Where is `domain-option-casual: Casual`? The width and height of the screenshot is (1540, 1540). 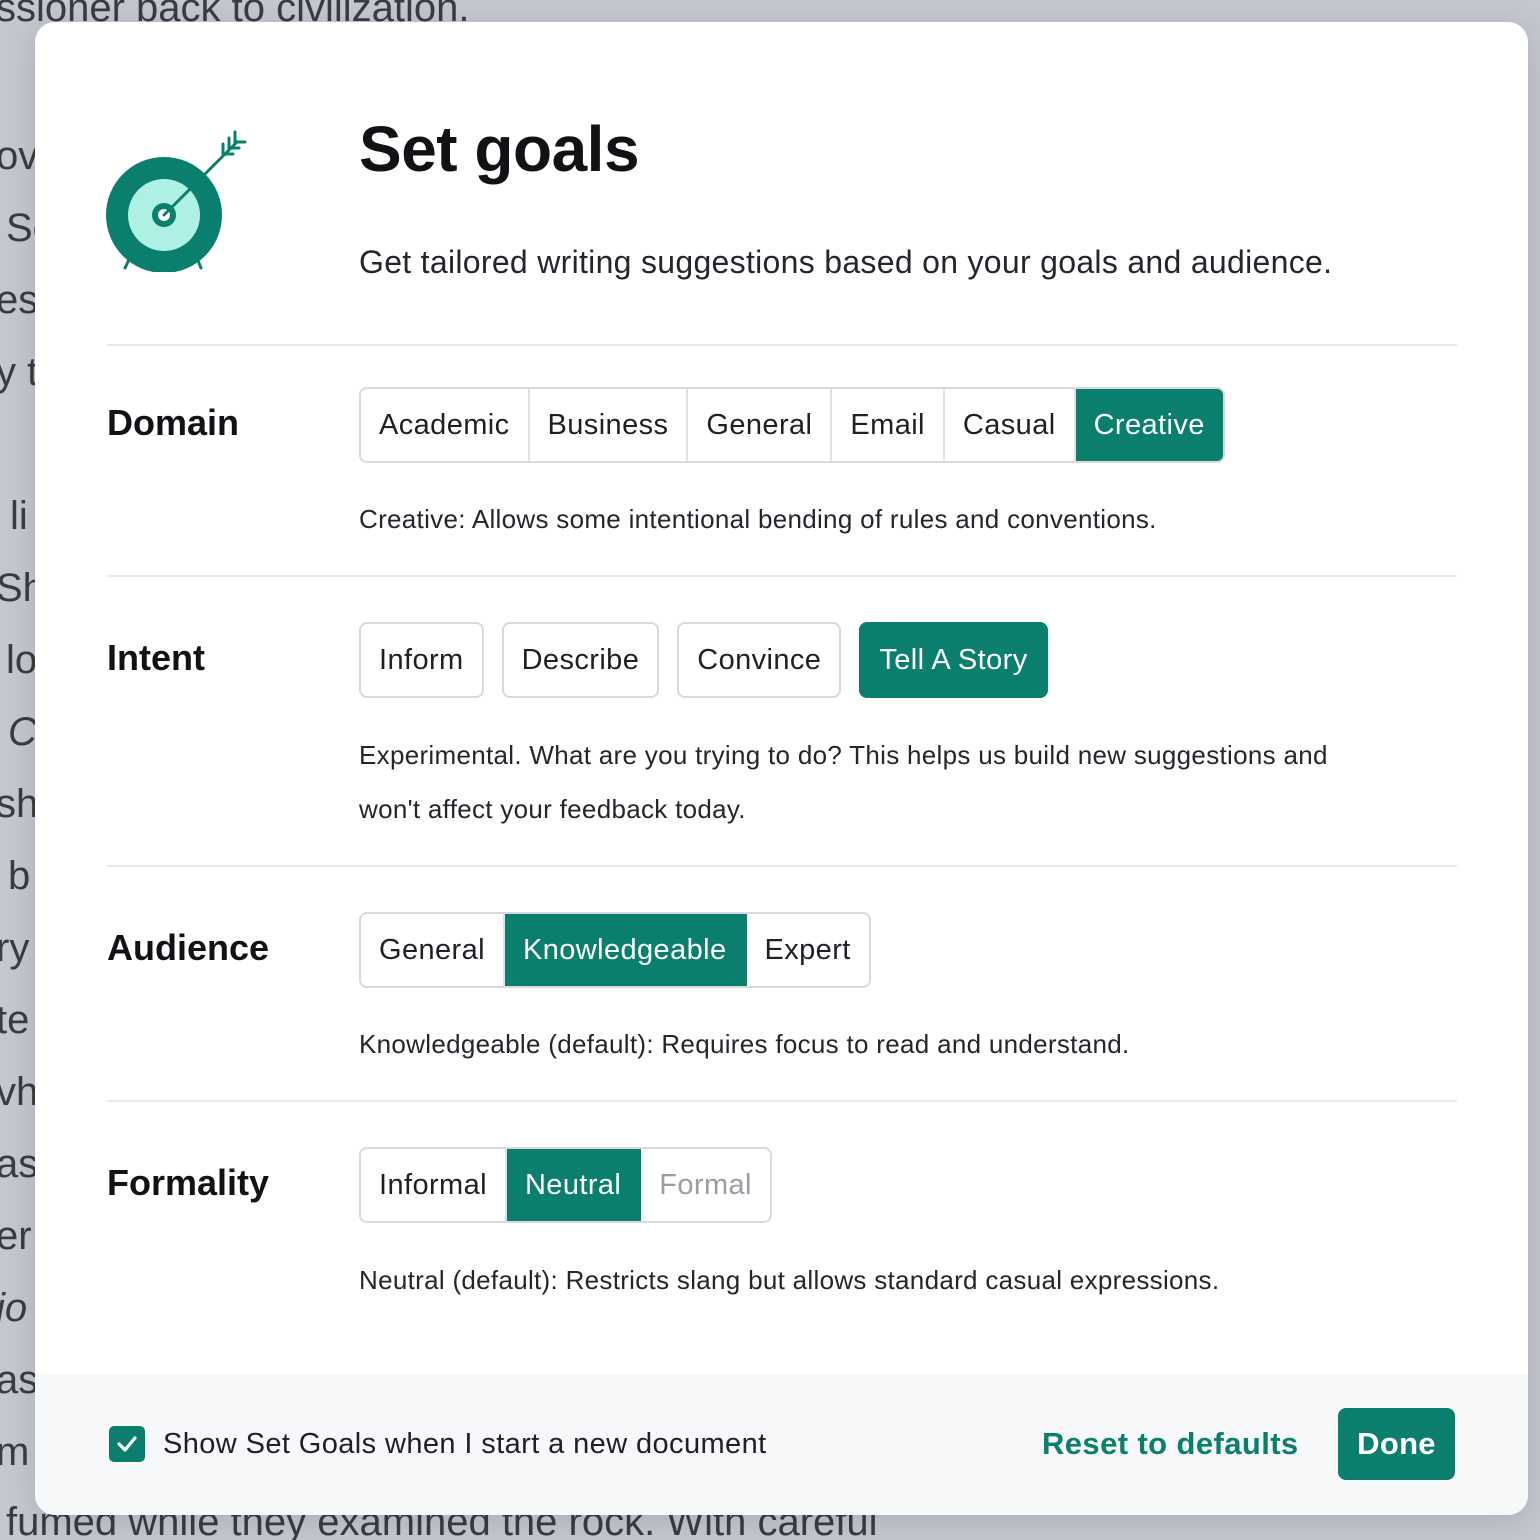 domain-option-casual: Casual is located at coordinates (1010, 425).